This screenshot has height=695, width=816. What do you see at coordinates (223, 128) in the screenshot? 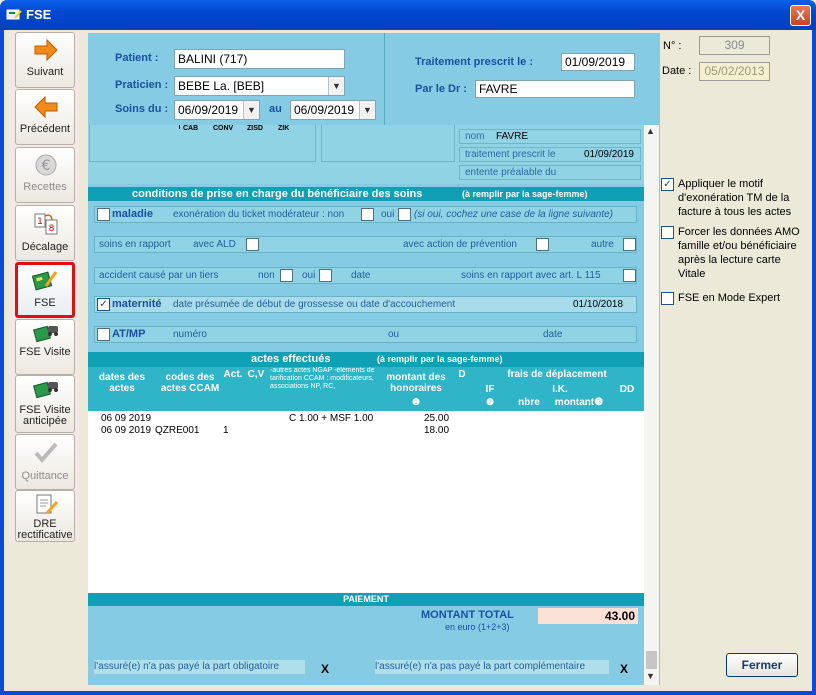
I see `code-conv: CONV` at bounding box center [223, 128].